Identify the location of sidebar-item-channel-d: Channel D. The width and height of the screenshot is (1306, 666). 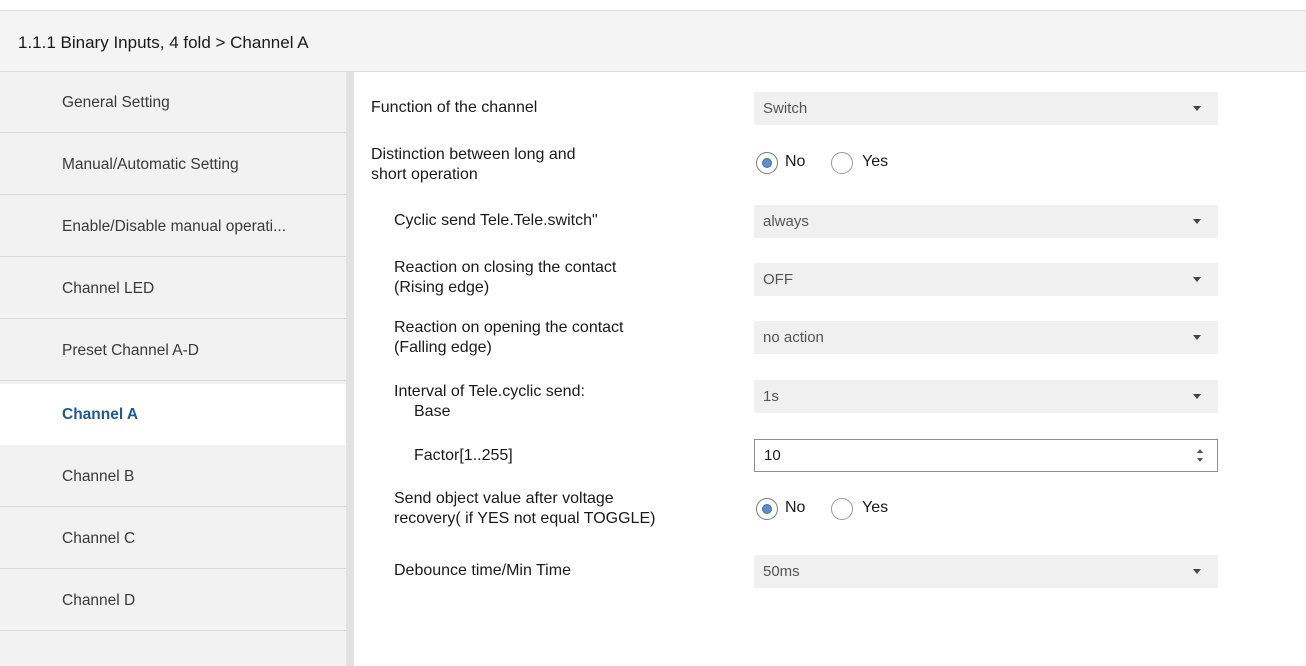
(173, 600).